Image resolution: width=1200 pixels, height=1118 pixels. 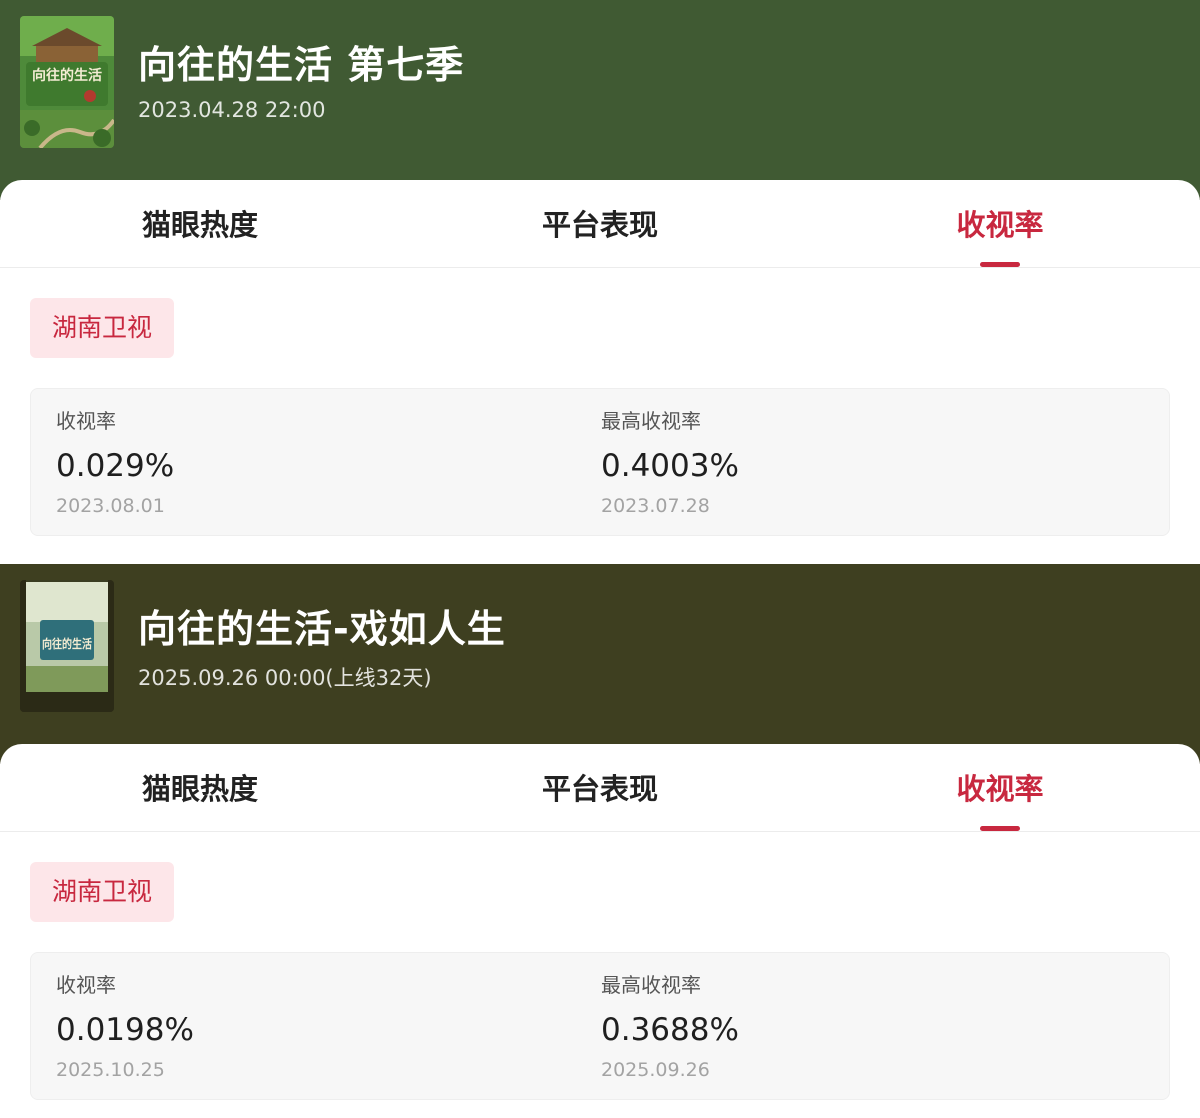 I want to click on current-rating-stat: 收视率 0.029% 2023.08.01, so click(x=115, y=463).